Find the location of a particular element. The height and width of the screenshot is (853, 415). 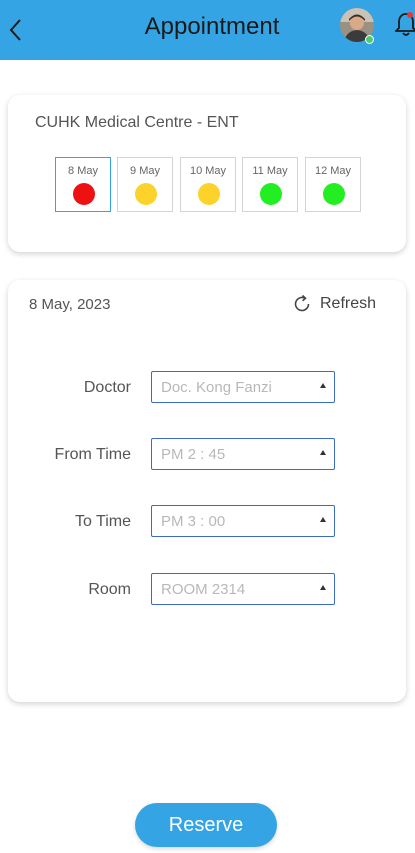

doctor-select: Doc. Kong Fanzi is located at coordinates (243, 387).